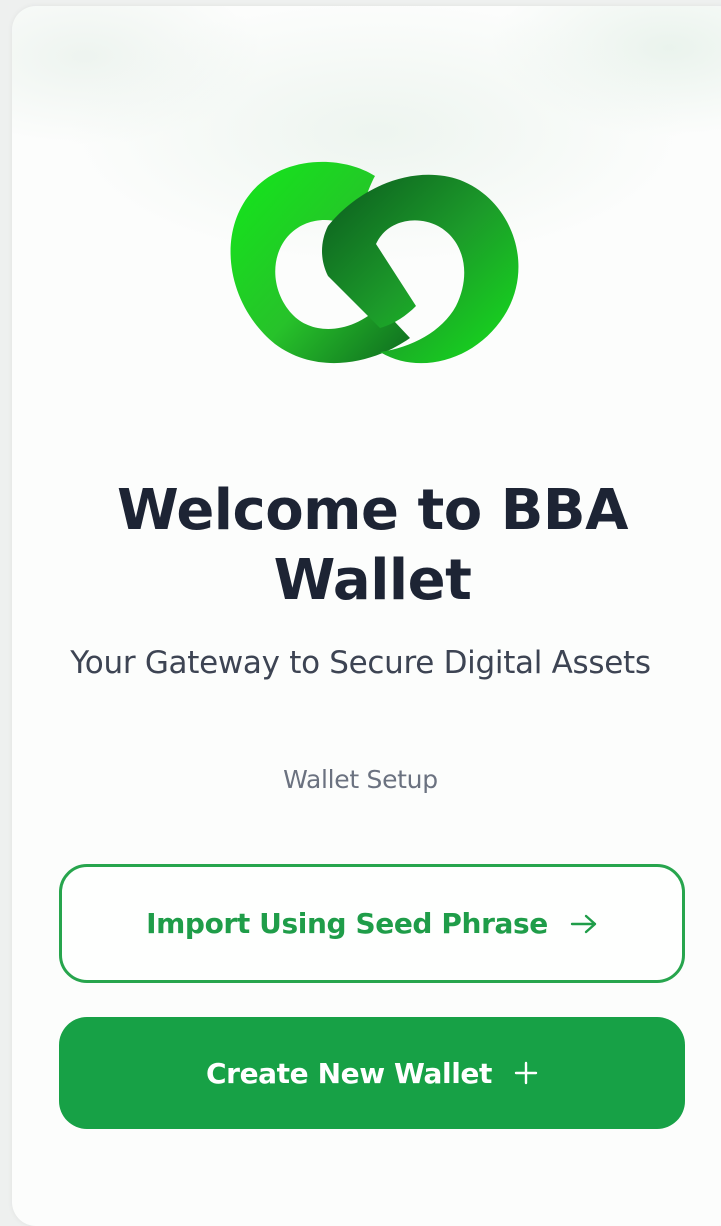  What do you see at coordinates (374, 262) in the screenshot?
I see `bba-logo-icon` at bounding box center [374, 262].